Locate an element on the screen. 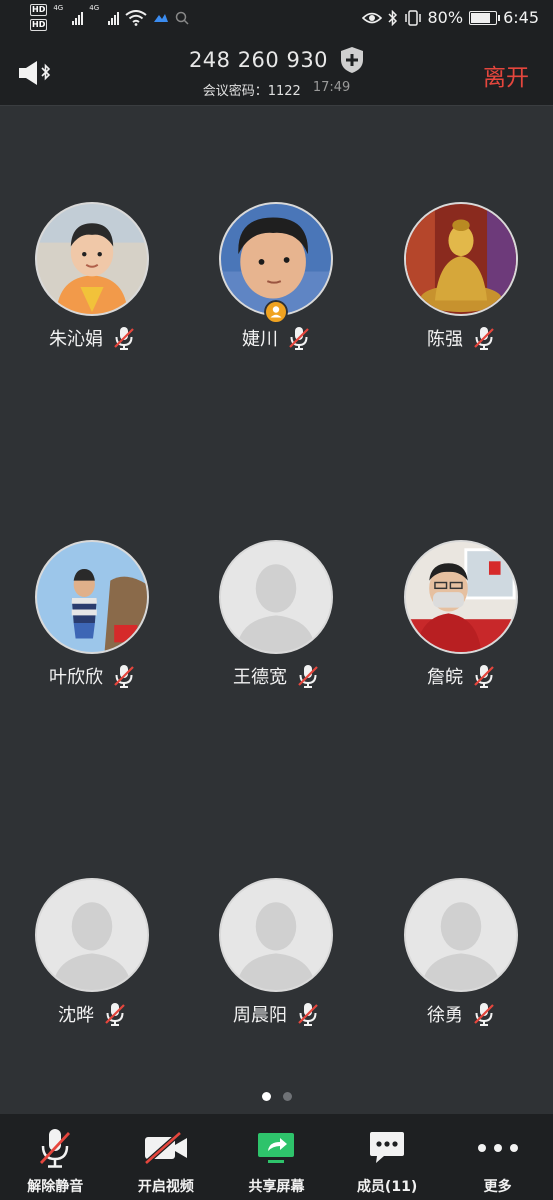 The width and height of the screenshot is (553, 1200). participant-tile: 朱沁娟 is located at coordinates (92, 302).